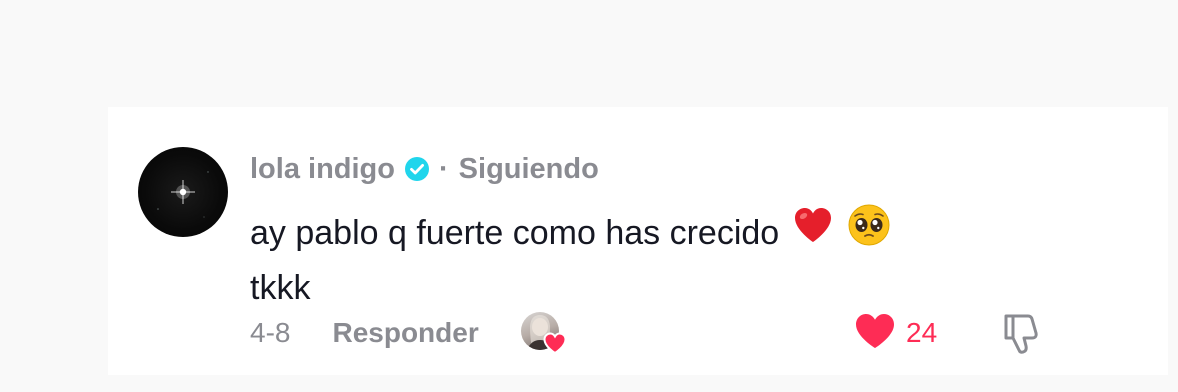 Image resolution: width=1178 pixels, height=392 pixels. Describe the element at coordinates (1022, 333) in the screenshot. I see `thumbs-down-icon` at that location.